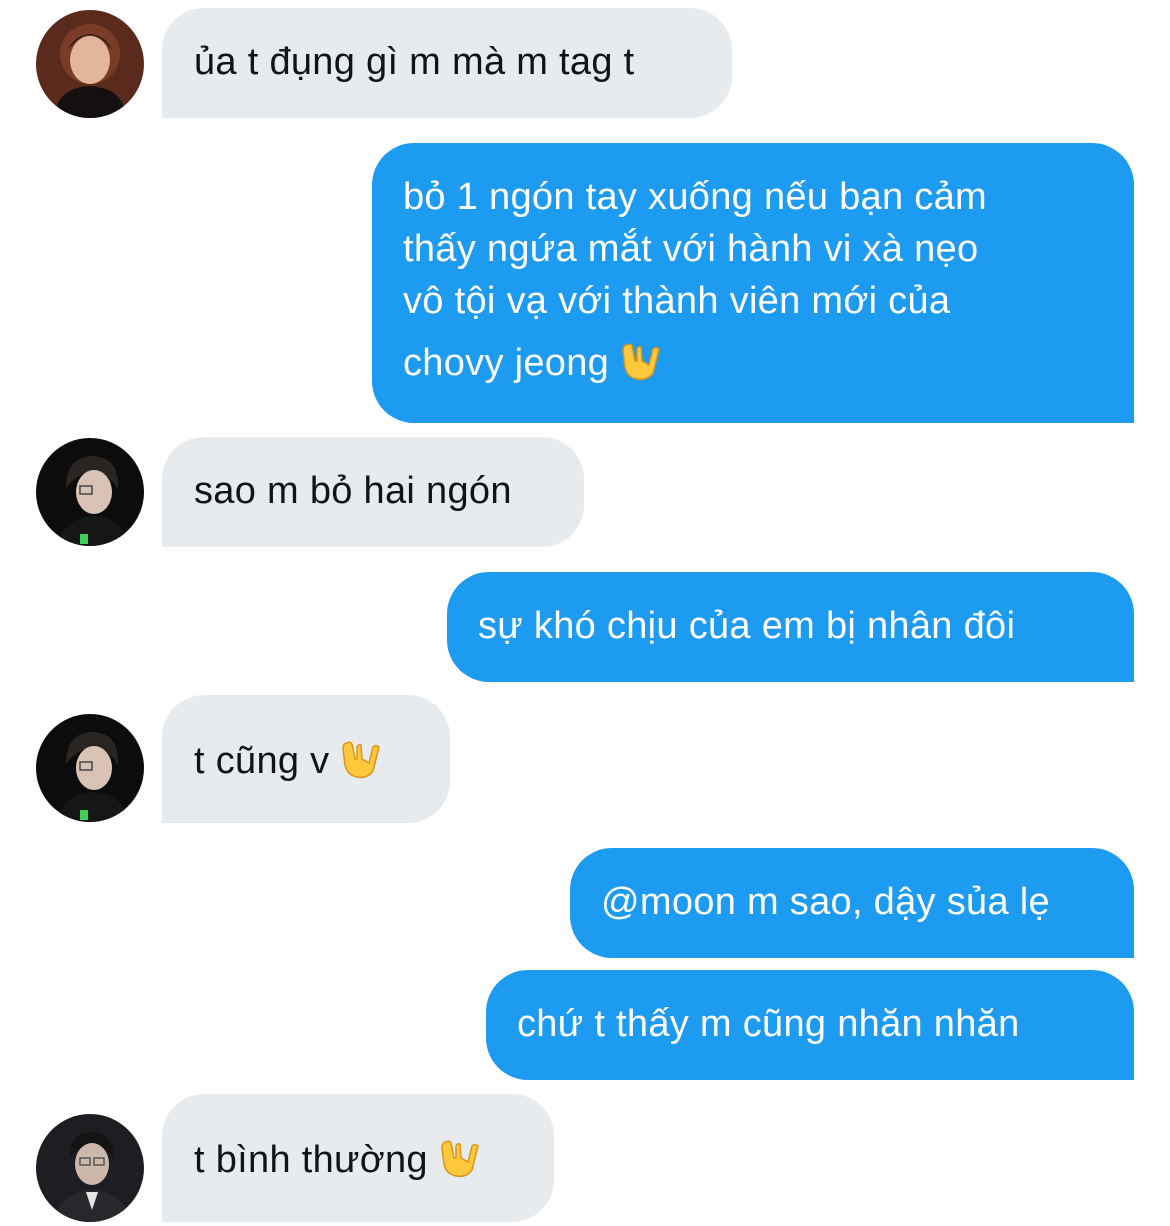  I want to click on message-text: @moon m sao, dậy sủa lẹ, so click(825, 902).